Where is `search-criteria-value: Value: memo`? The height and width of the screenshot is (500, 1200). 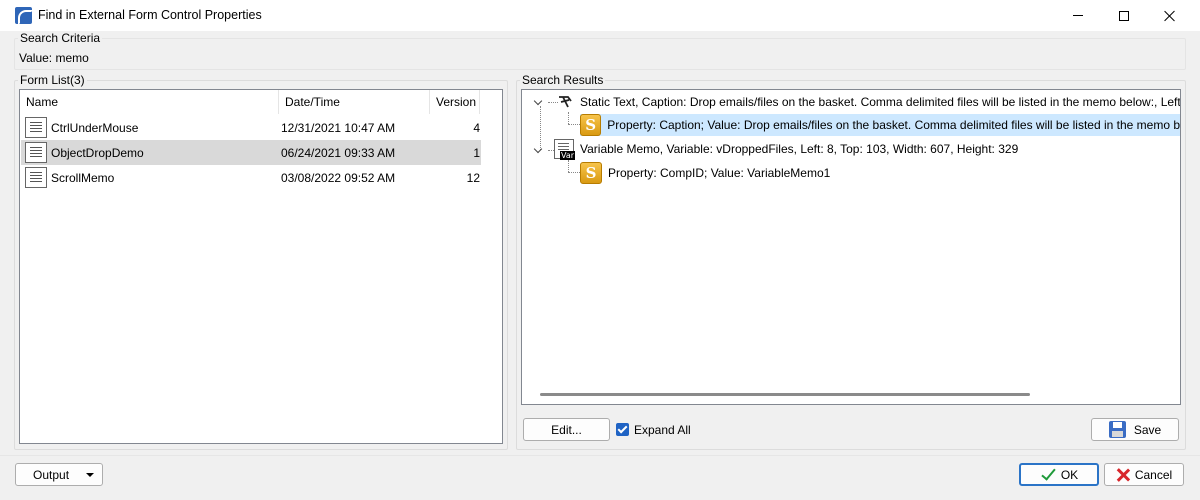 search-criteria-value: Value: memo is located at coordinates (54, 58).